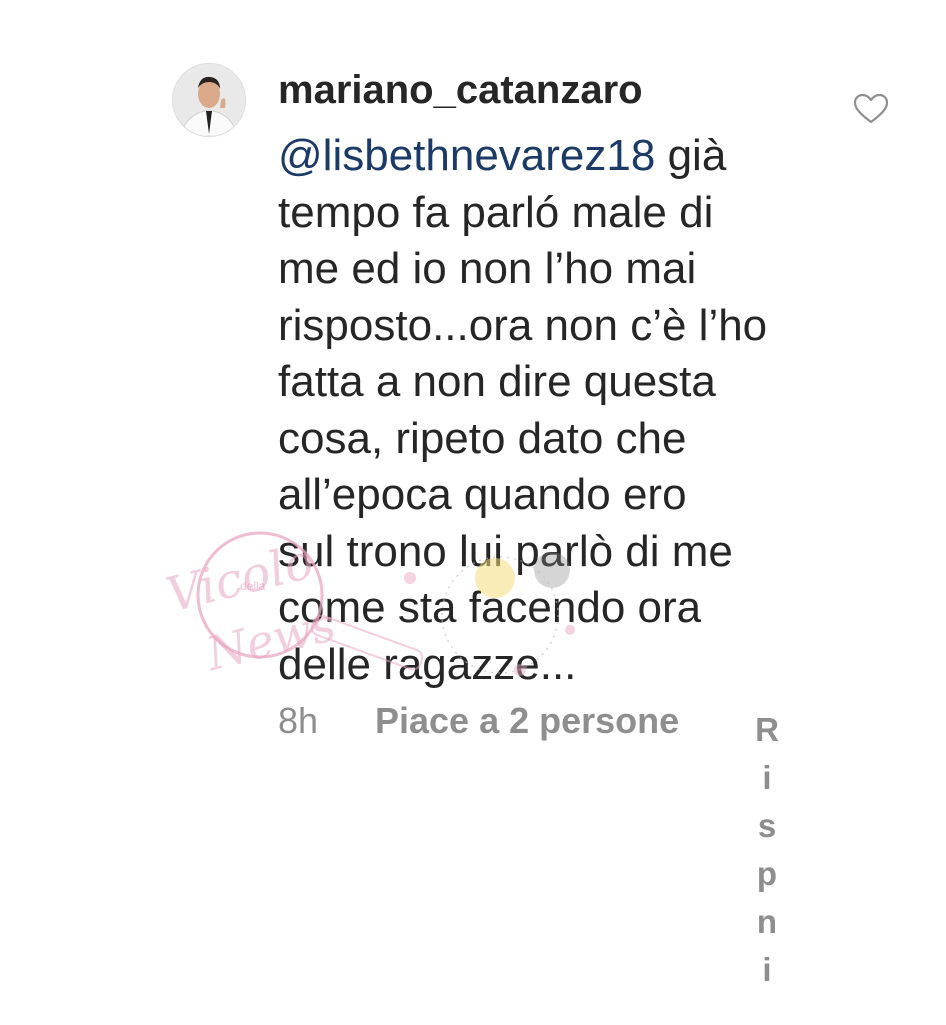 The image size is (946, 1025). I want to click on comment-line: @lisbethnevarez18 già, so click(558, 156).